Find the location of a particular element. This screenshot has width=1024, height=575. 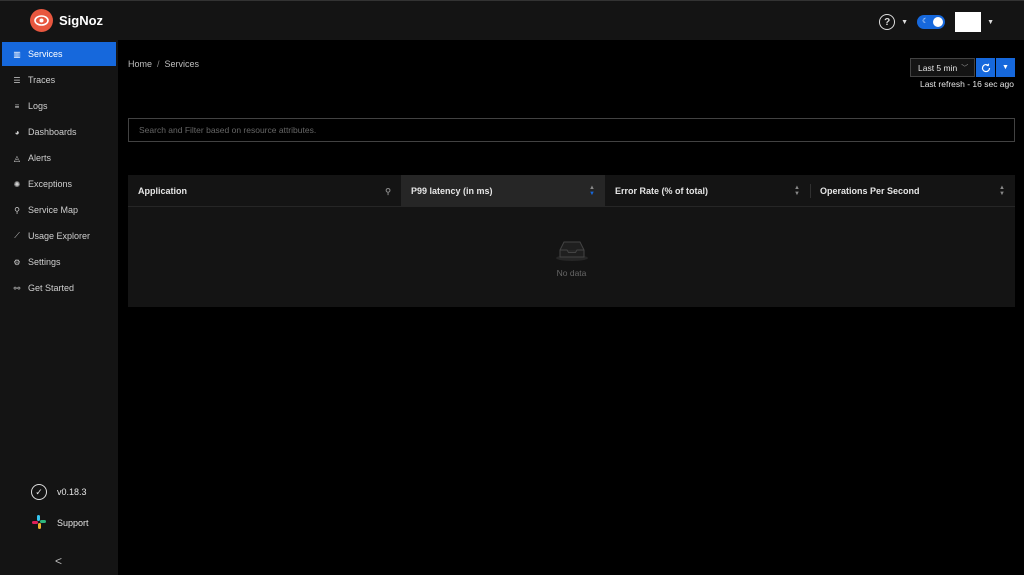

sidebar-item-label: Dashboards is located at coordinates (52, 132).